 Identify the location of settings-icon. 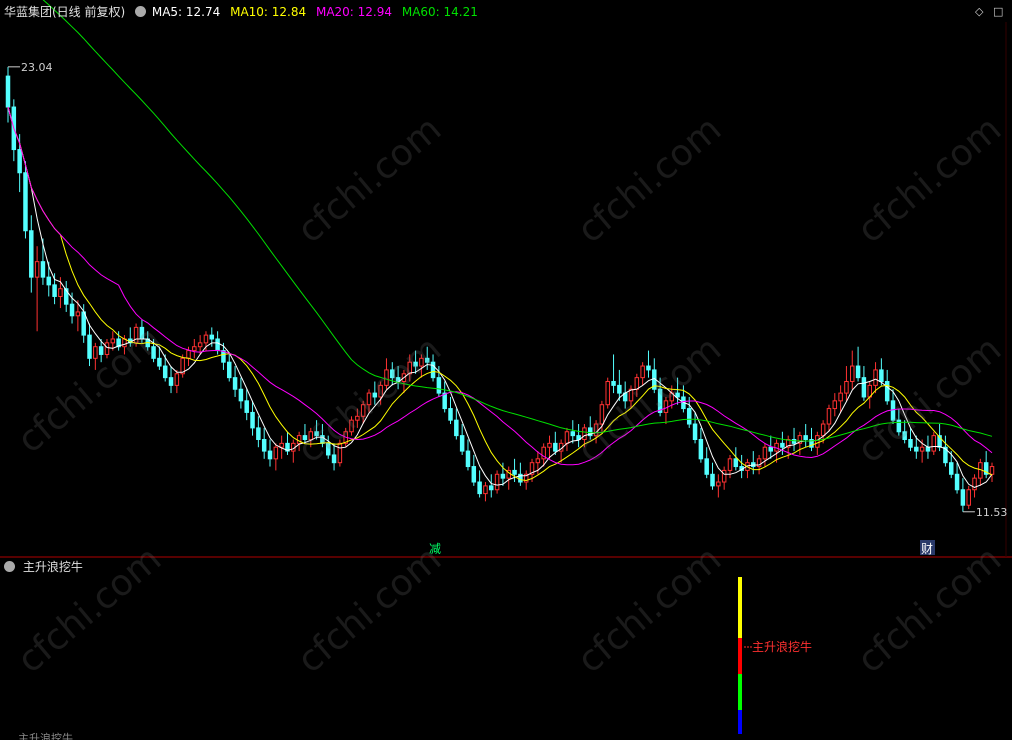
(141, 11).